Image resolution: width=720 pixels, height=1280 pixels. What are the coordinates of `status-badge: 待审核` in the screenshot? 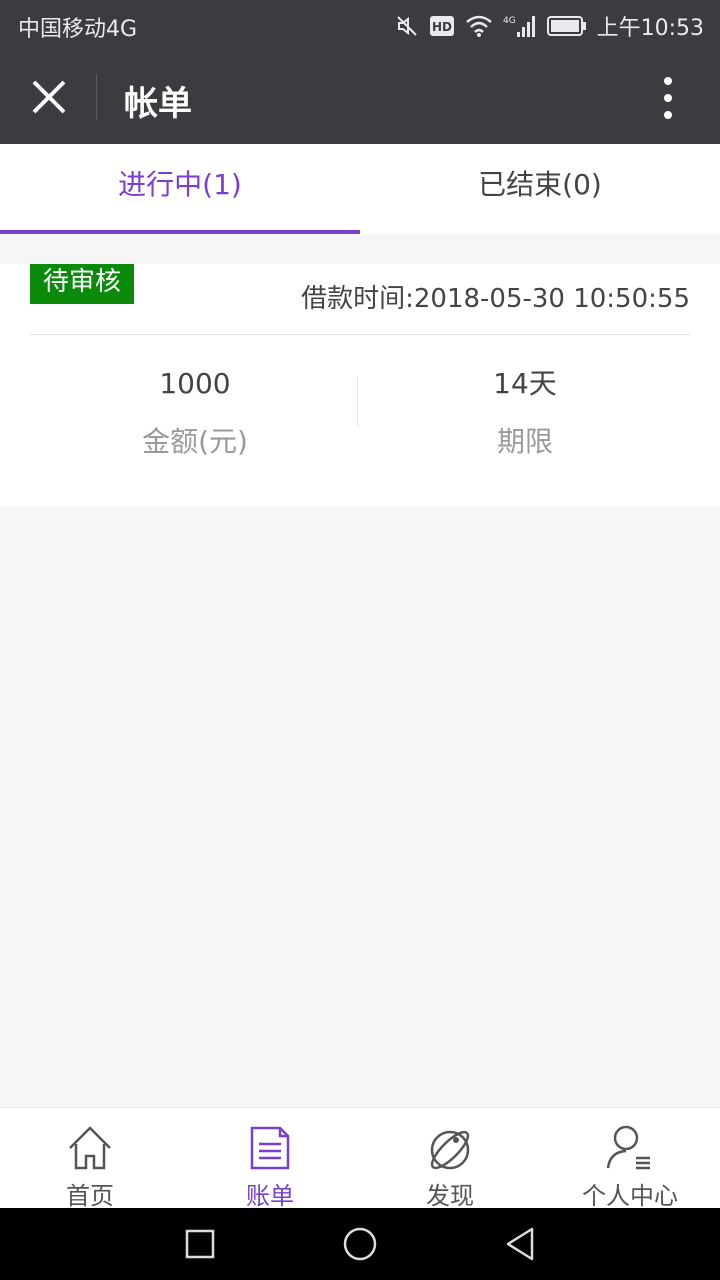 It's located at (82, 284).